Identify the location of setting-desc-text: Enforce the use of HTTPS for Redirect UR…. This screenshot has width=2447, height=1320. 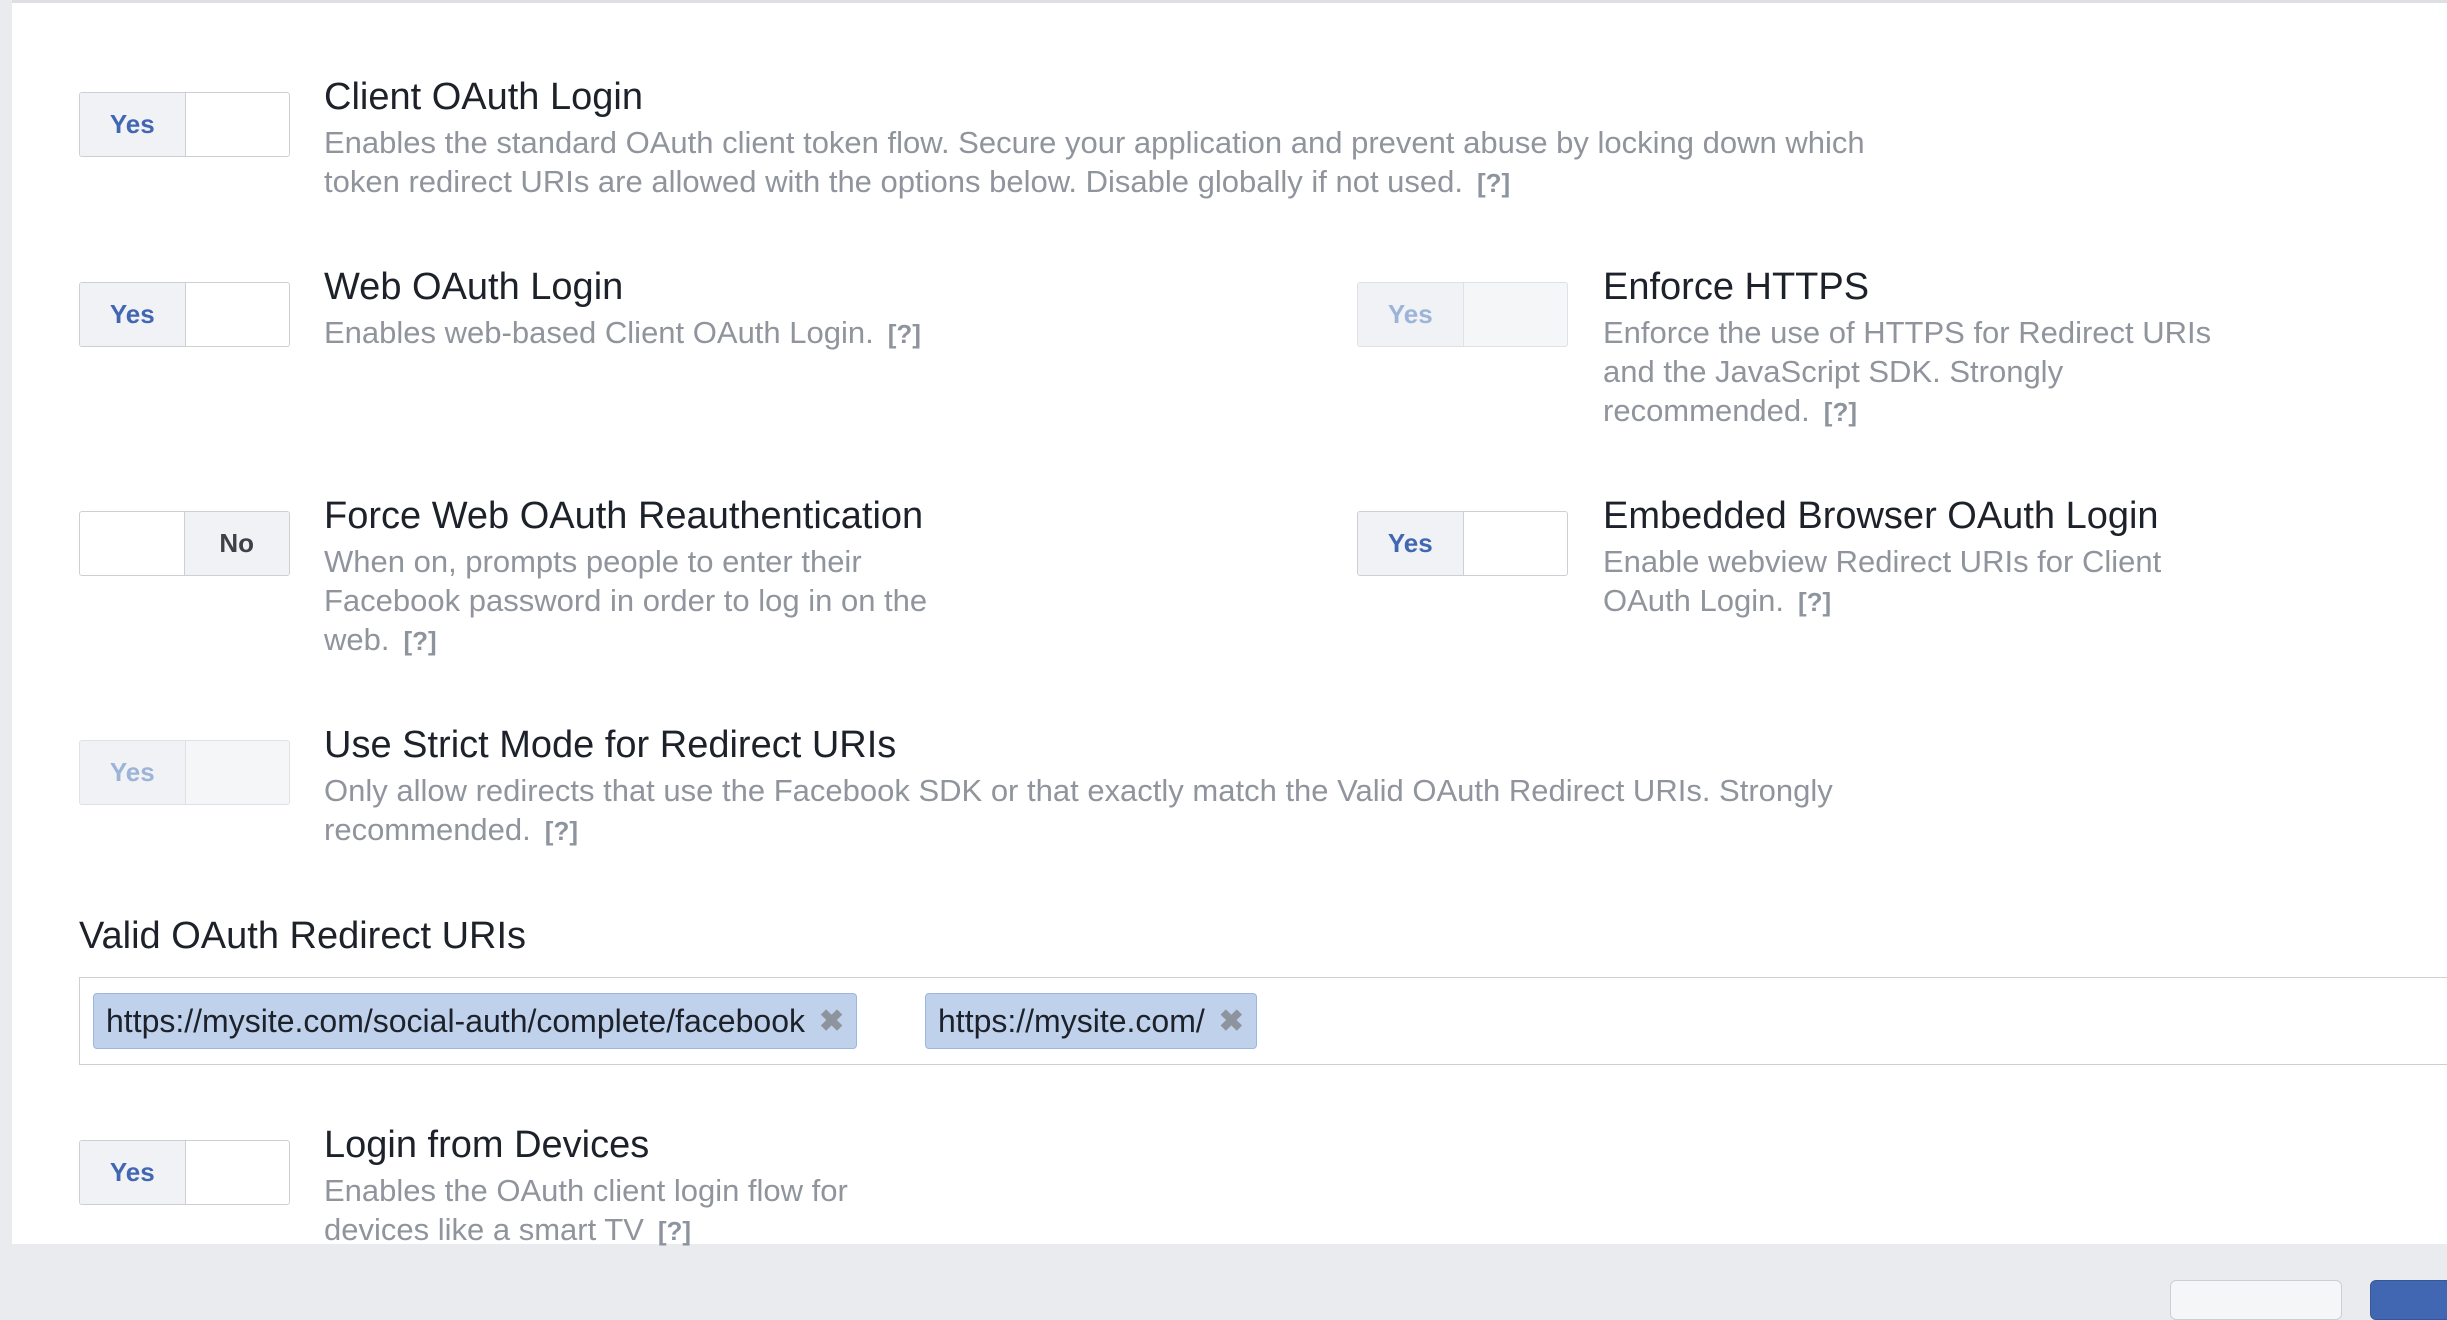
(1907, 371).